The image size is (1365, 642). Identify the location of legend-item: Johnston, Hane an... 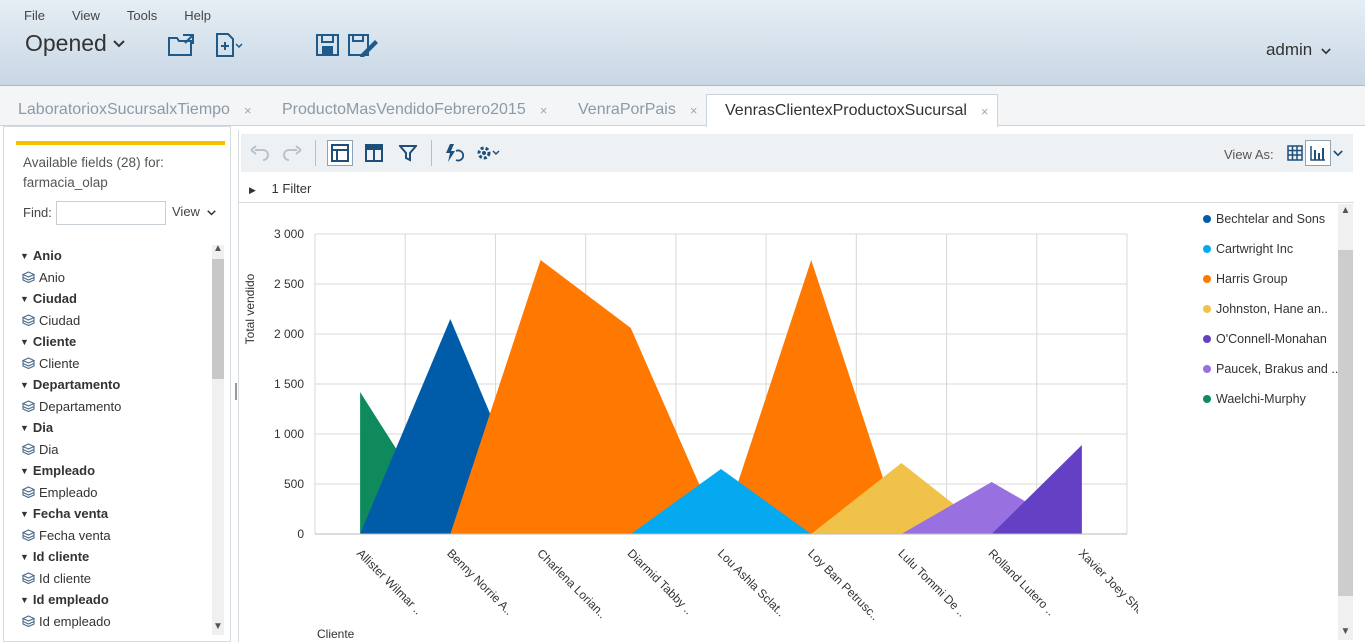
(1270, 309).